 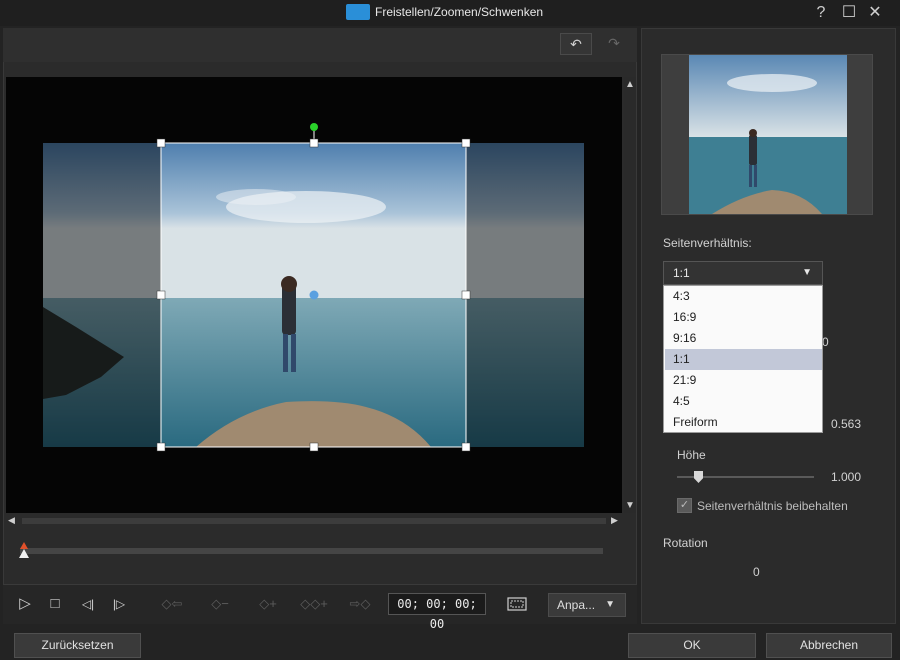 What do you see at coordinates (849, 13) in the screenshot?
I see `maximize-button: ☐` at bounding box center [849, 13].